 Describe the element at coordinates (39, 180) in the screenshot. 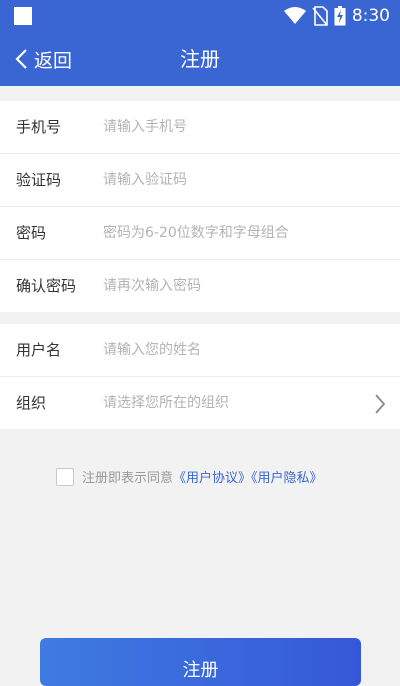

I see `verification-code-label: 验证码` at that location.